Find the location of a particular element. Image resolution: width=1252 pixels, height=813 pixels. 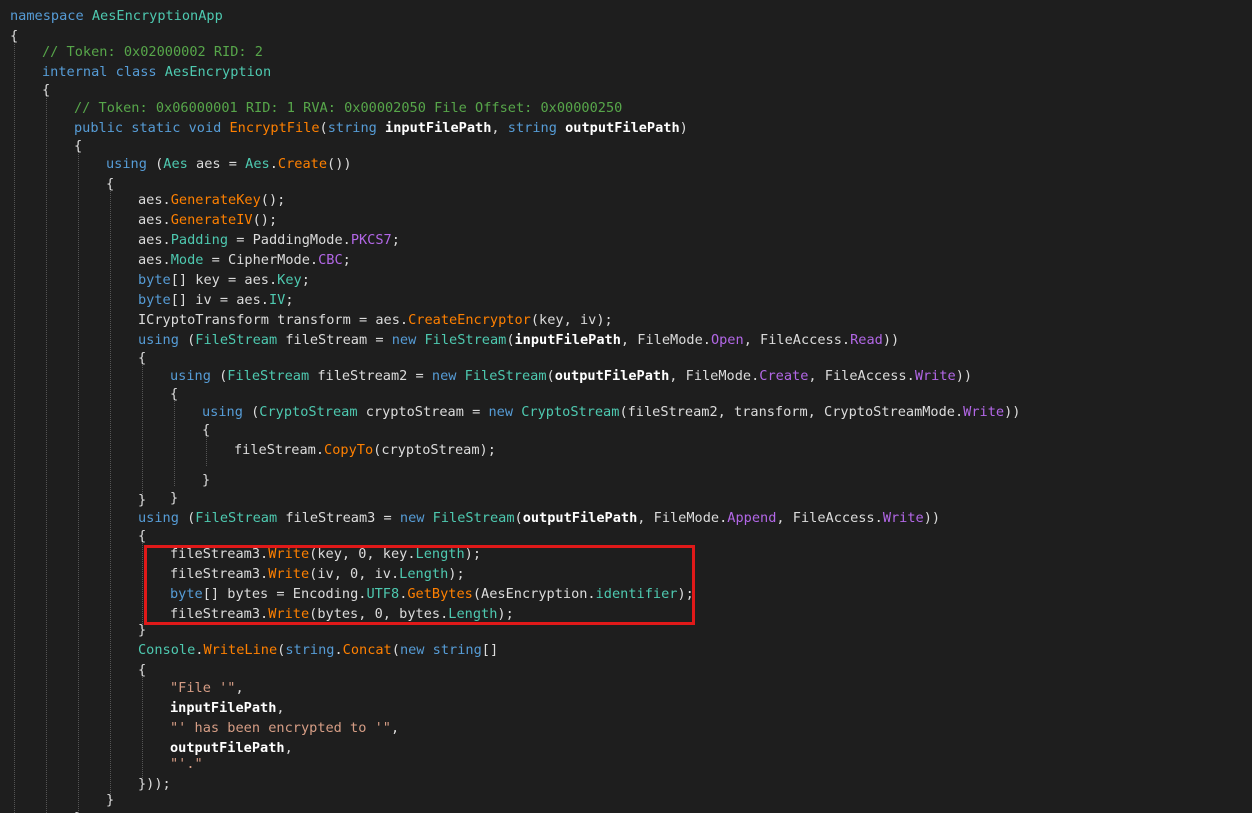

code-token: Padding is located at coordinates (199, 240).